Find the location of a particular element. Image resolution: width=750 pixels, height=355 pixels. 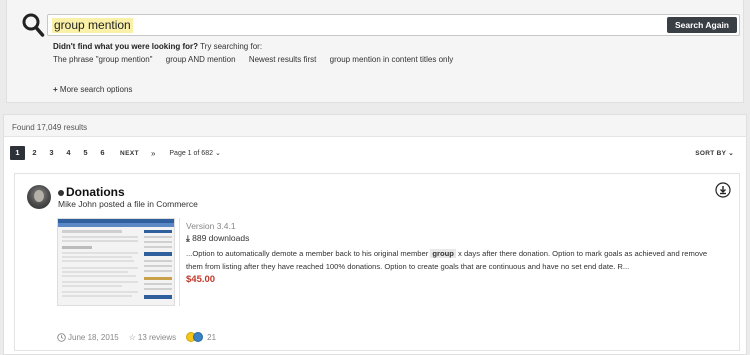

results-header: Found 17,049 results is located at coordinates (375, 126).